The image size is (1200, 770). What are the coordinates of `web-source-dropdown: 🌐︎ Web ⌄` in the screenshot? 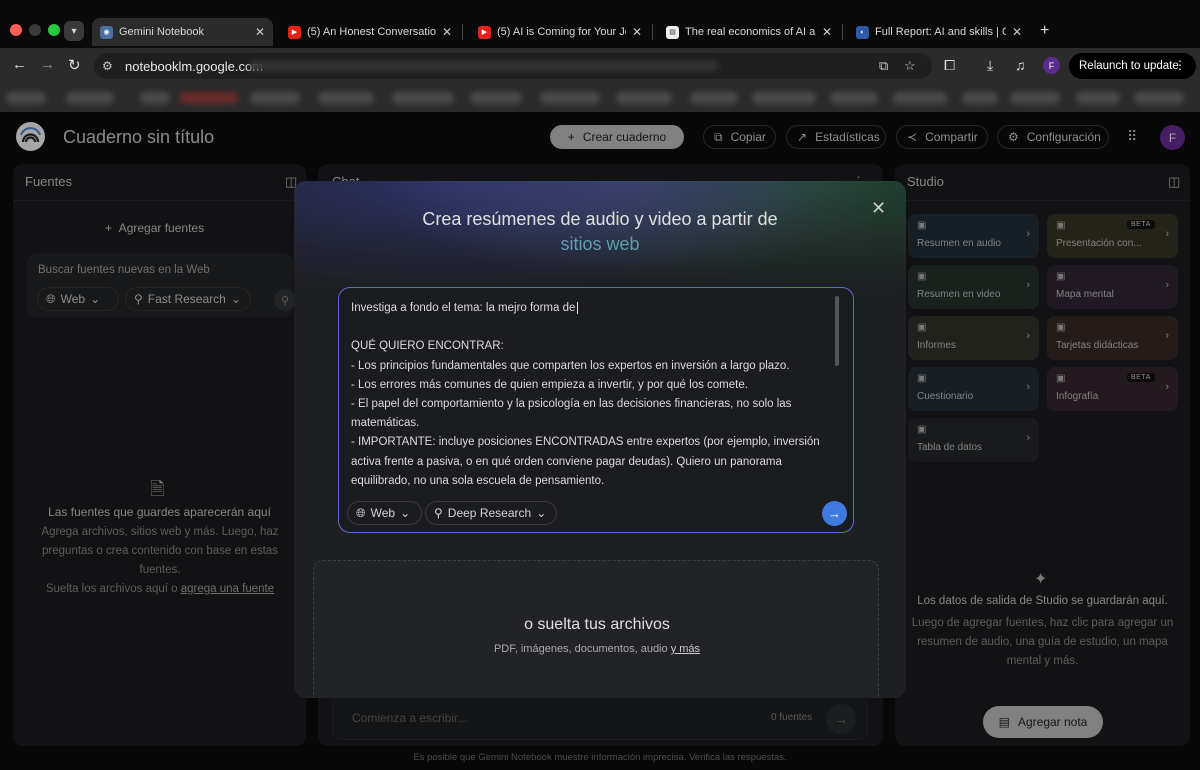 It's located at (384, 513).